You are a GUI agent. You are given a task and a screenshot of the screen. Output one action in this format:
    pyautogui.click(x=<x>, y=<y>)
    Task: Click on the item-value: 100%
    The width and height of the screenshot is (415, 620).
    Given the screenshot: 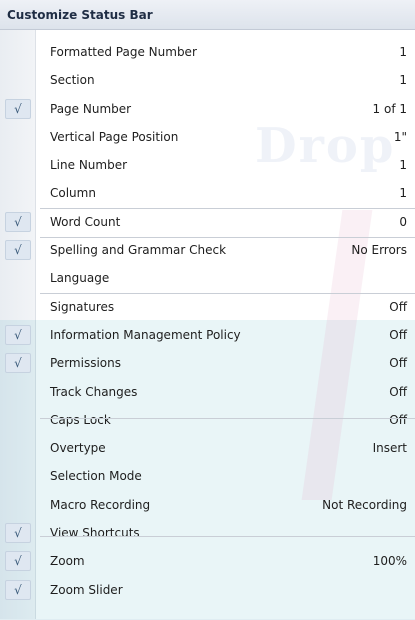 What is the action you would take?
    pyautogui.click(x=389, y=561)
    